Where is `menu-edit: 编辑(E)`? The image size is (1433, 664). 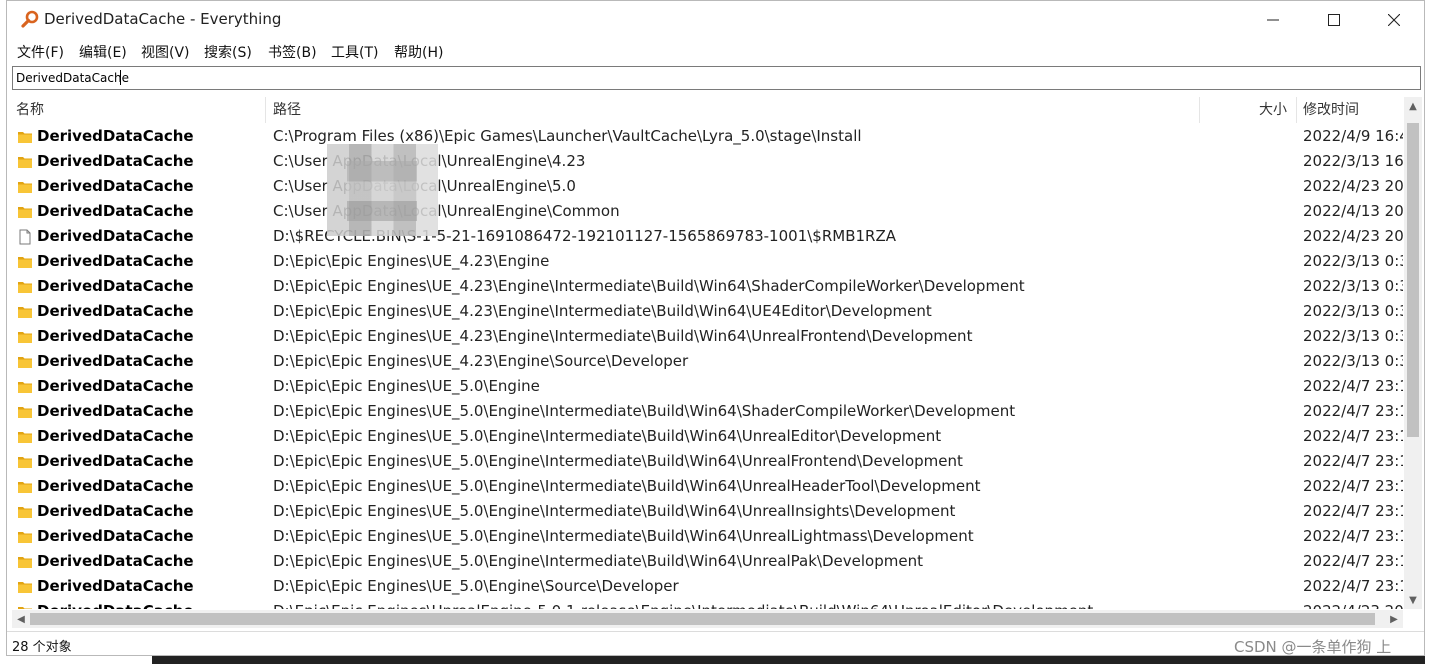
menu-edit: 编辑(E) is located at coordinates (103, 52).